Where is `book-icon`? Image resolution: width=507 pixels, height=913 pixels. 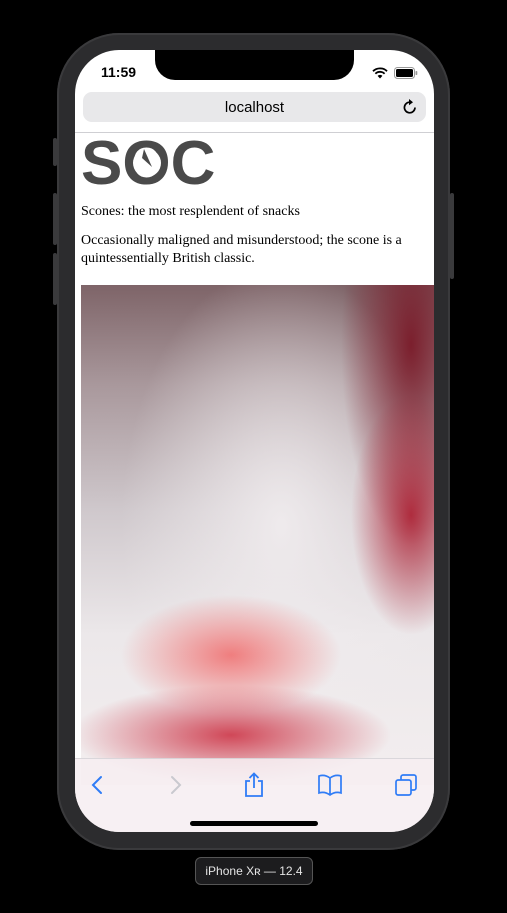 book-icon is located at coordinates (330, 785).